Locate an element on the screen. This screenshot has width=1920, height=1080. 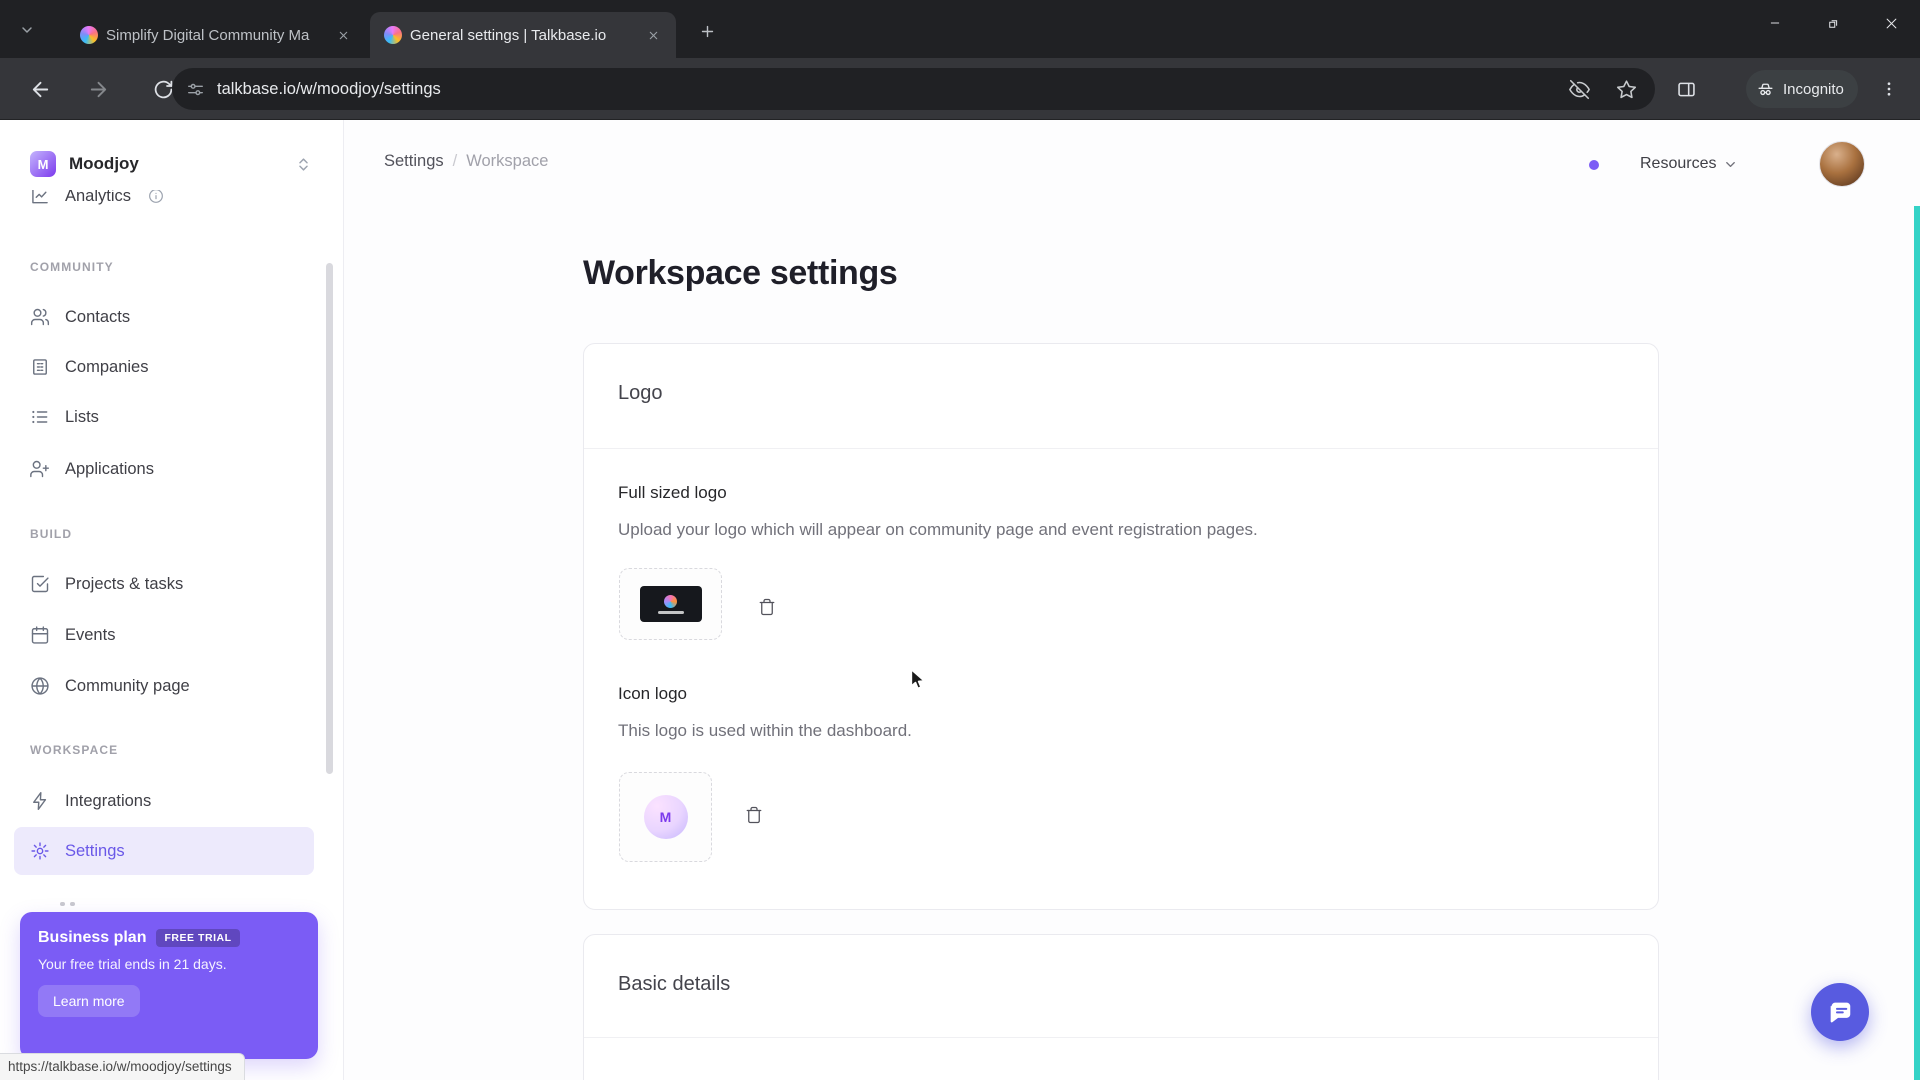
user-avatar is located at coordinates (1842, 164).